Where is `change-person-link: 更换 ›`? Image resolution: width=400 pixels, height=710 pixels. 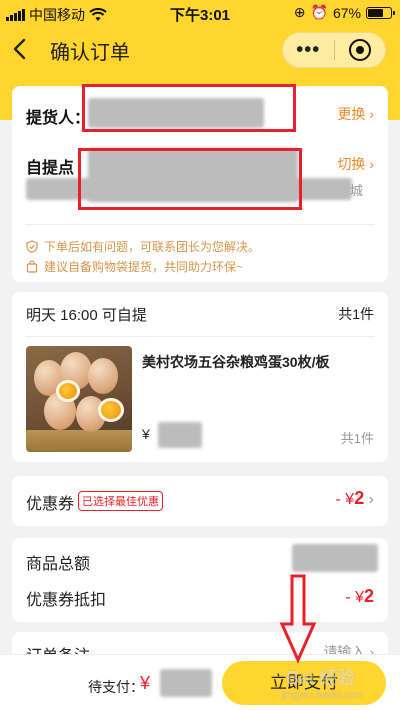 change-person-link: 更换 › is located at coordinates (355, 114).